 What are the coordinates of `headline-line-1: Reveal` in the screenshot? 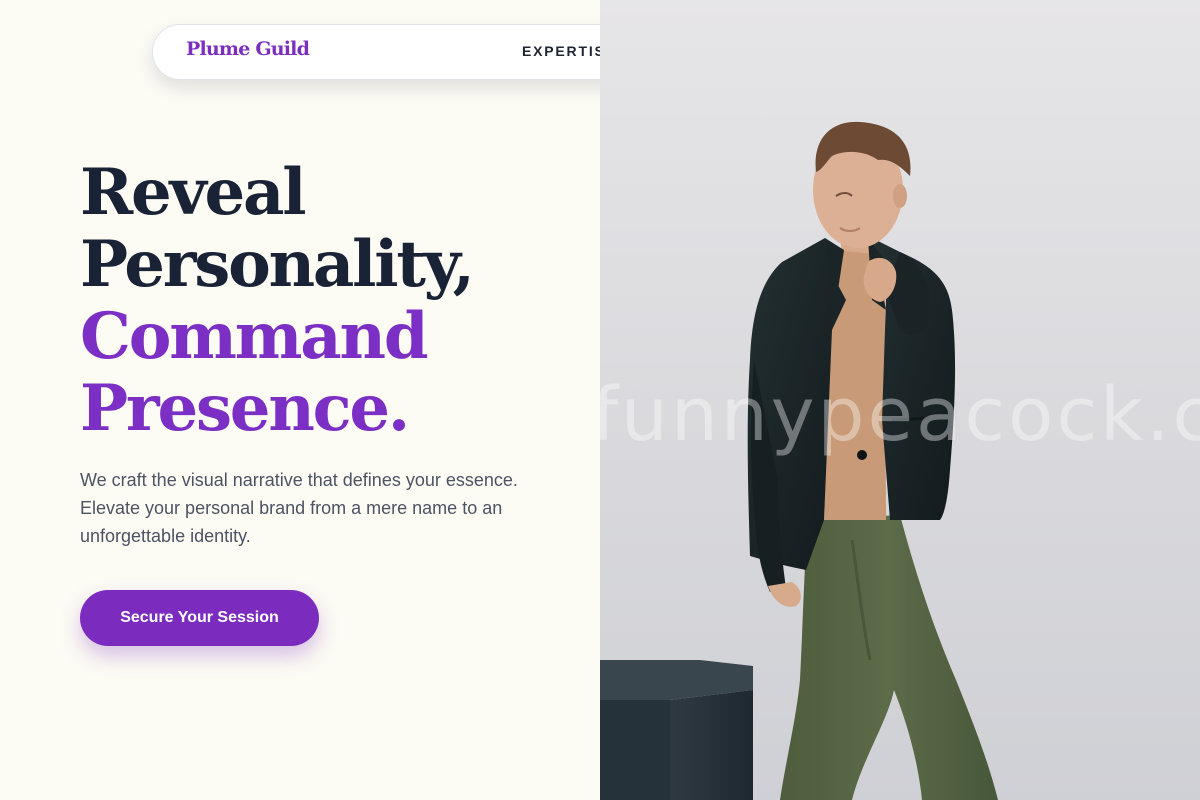 It's located at (193, 192).